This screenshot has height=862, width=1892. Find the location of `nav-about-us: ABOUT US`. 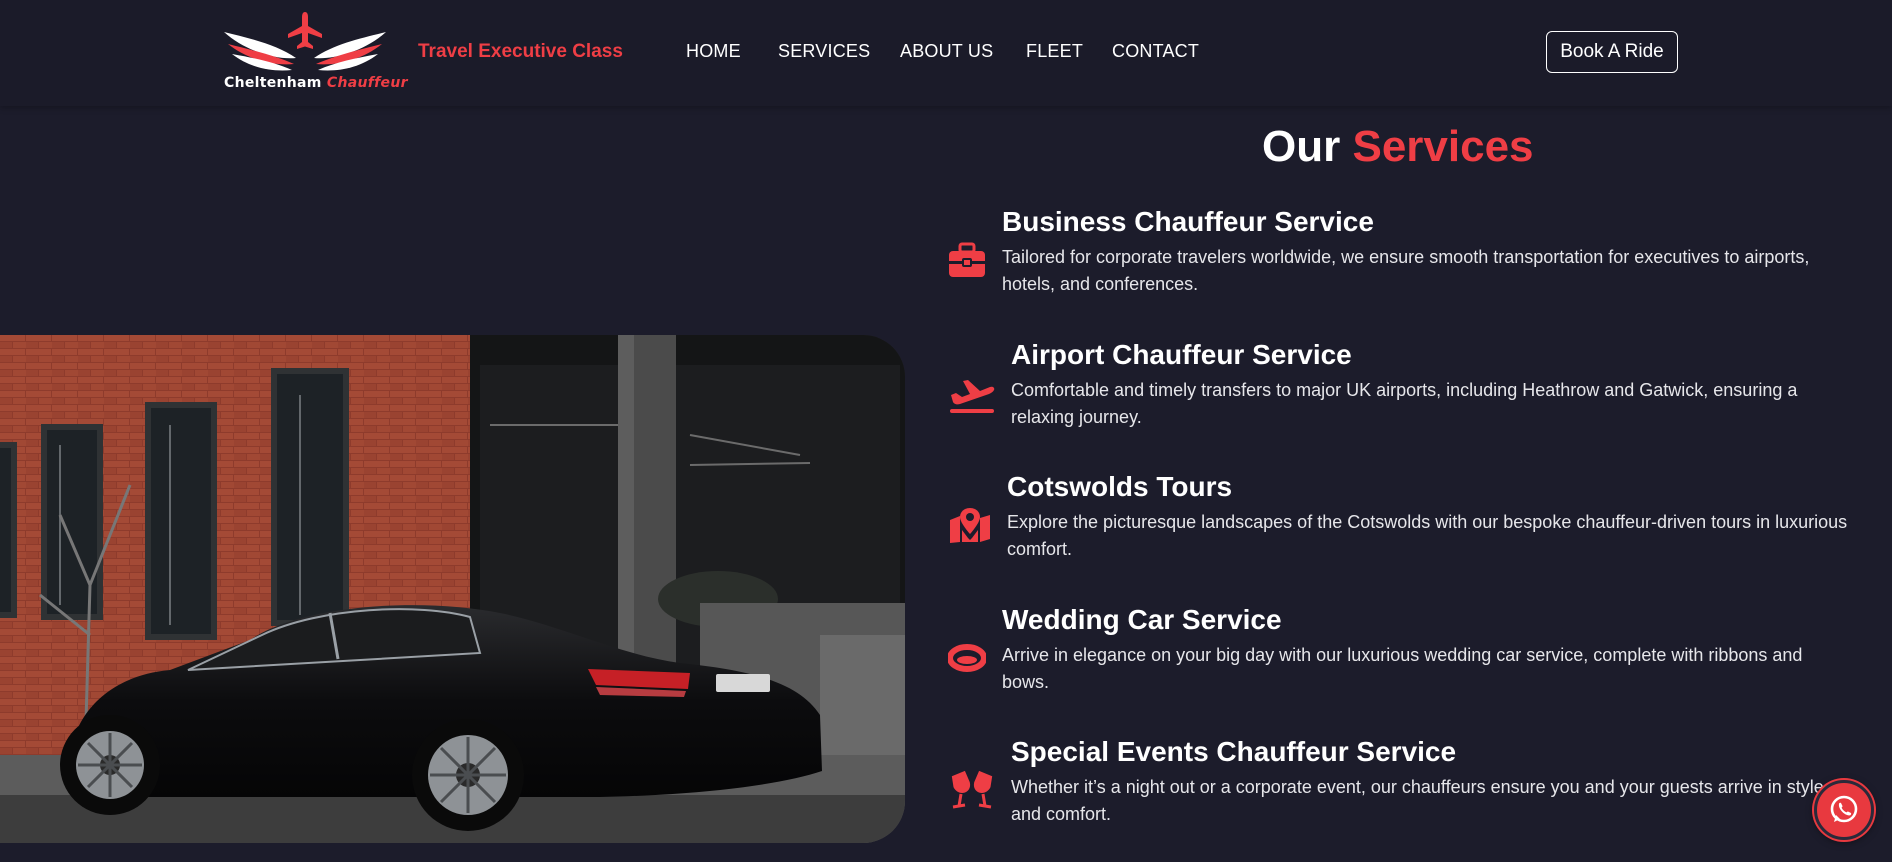

nav-about-us: ABOUT US is located at coordinates (946, 51).